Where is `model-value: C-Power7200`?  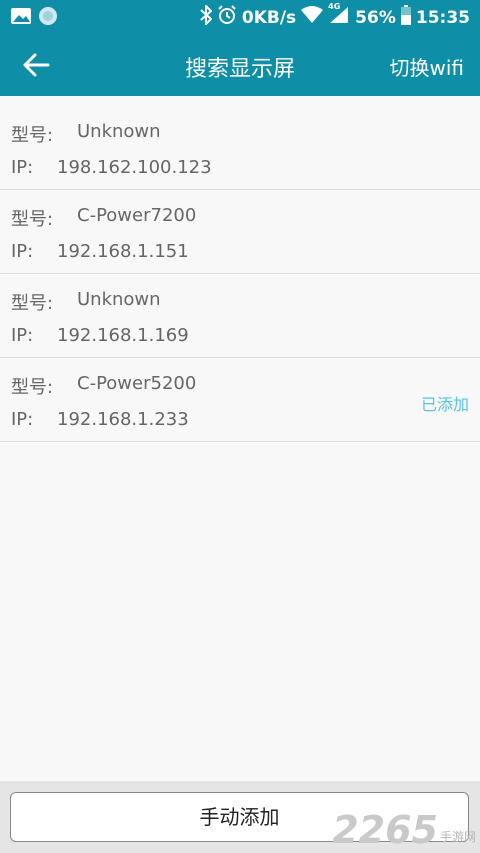
model-value: C-Power7200 is located at coordinates (137, 215).